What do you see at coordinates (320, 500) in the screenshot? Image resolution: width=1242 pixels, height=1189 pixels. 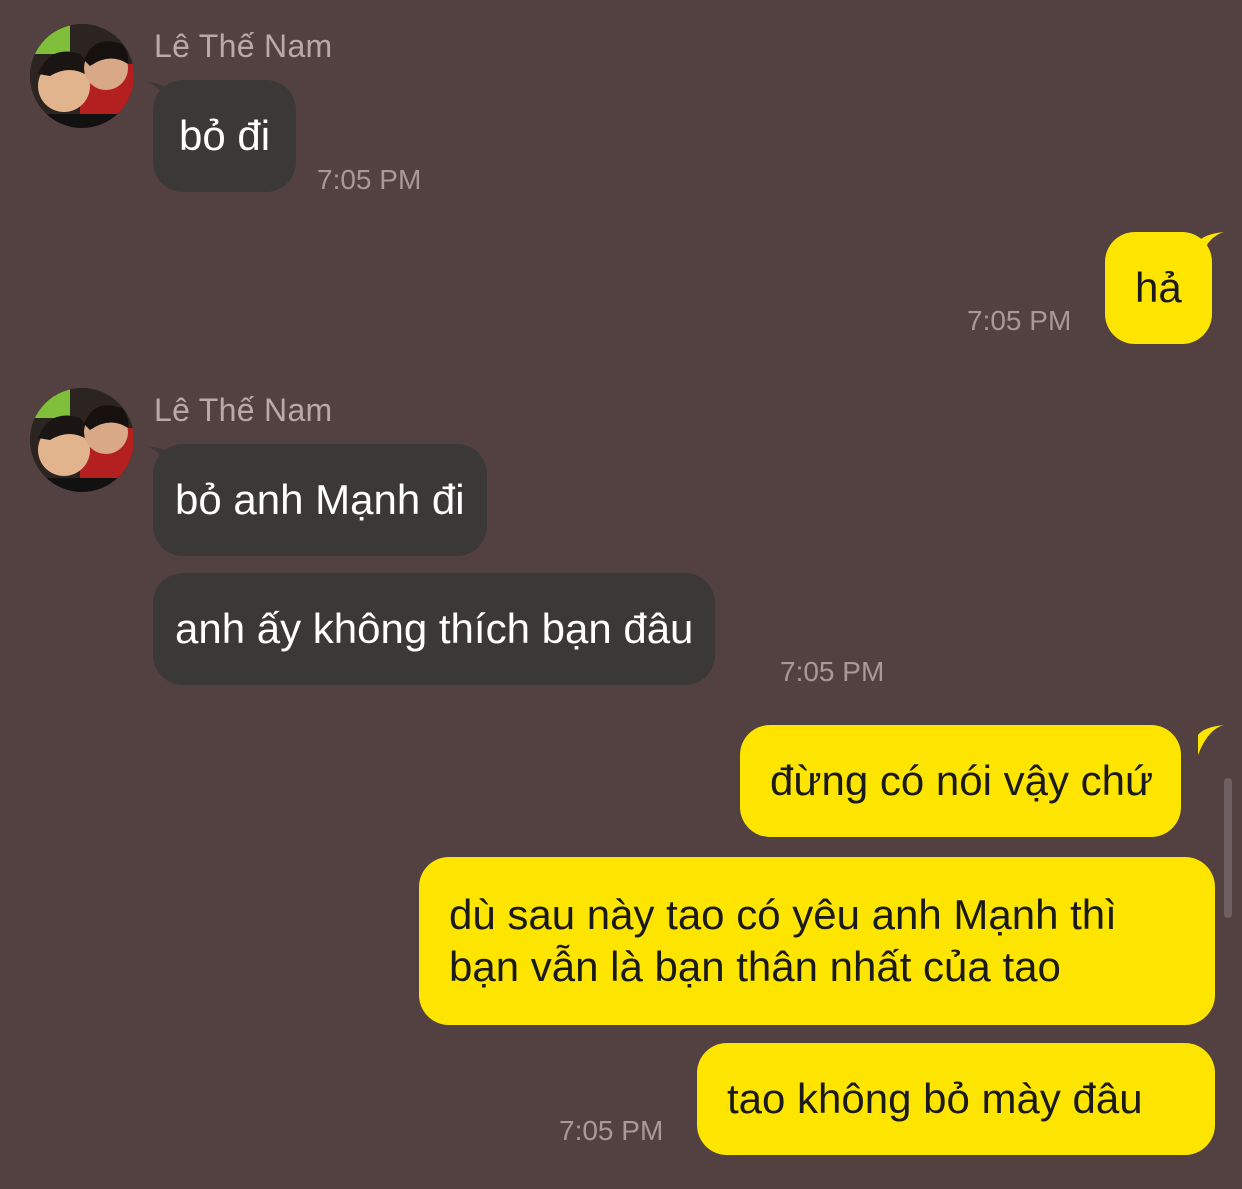 I see `message-bubble-incoming: bỏ anh Mạnh đi` at bounding box center [320, 500].